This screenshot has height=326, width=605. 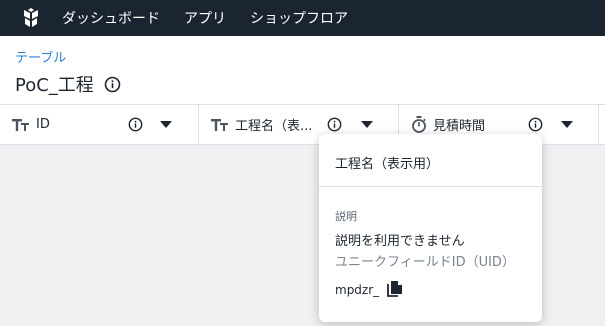 I want to click on nav-apps: アプリ, so click(x=205, y=18).